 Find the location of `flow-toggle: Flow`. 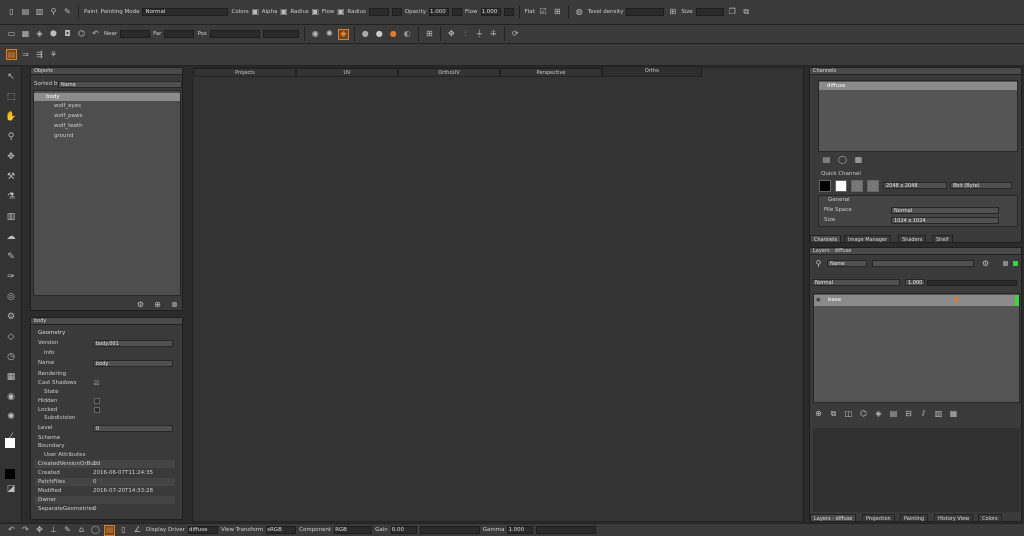

flow-toggle: Flow is located at coordinates (328, 12).